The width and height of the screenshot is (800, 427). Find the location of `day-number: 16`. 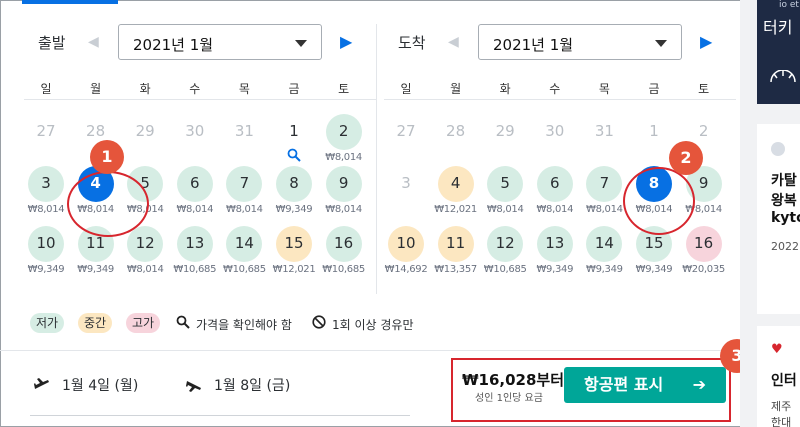

day-number: 16 is located at coordinates (704, 243).